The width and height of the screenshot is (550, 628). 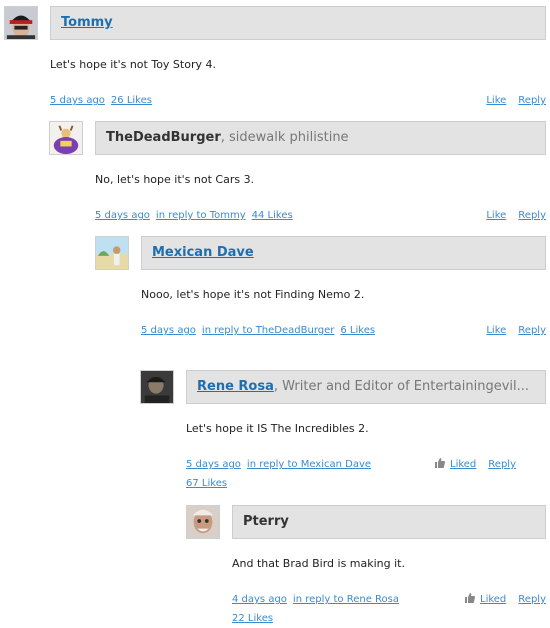 What do you see at coordinates (266, 521) in the screenshot?
I see `author-name: Pterry` at bounding box center [266, 521].